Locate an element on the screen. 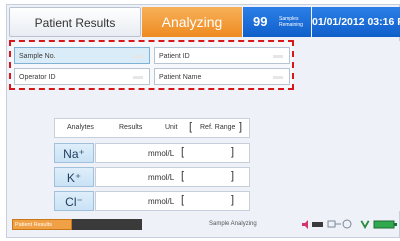 Image resolution: width=400 pixels, height=241 pixels. analytes-col-label: Analytes is located at coordinates (80, 127).